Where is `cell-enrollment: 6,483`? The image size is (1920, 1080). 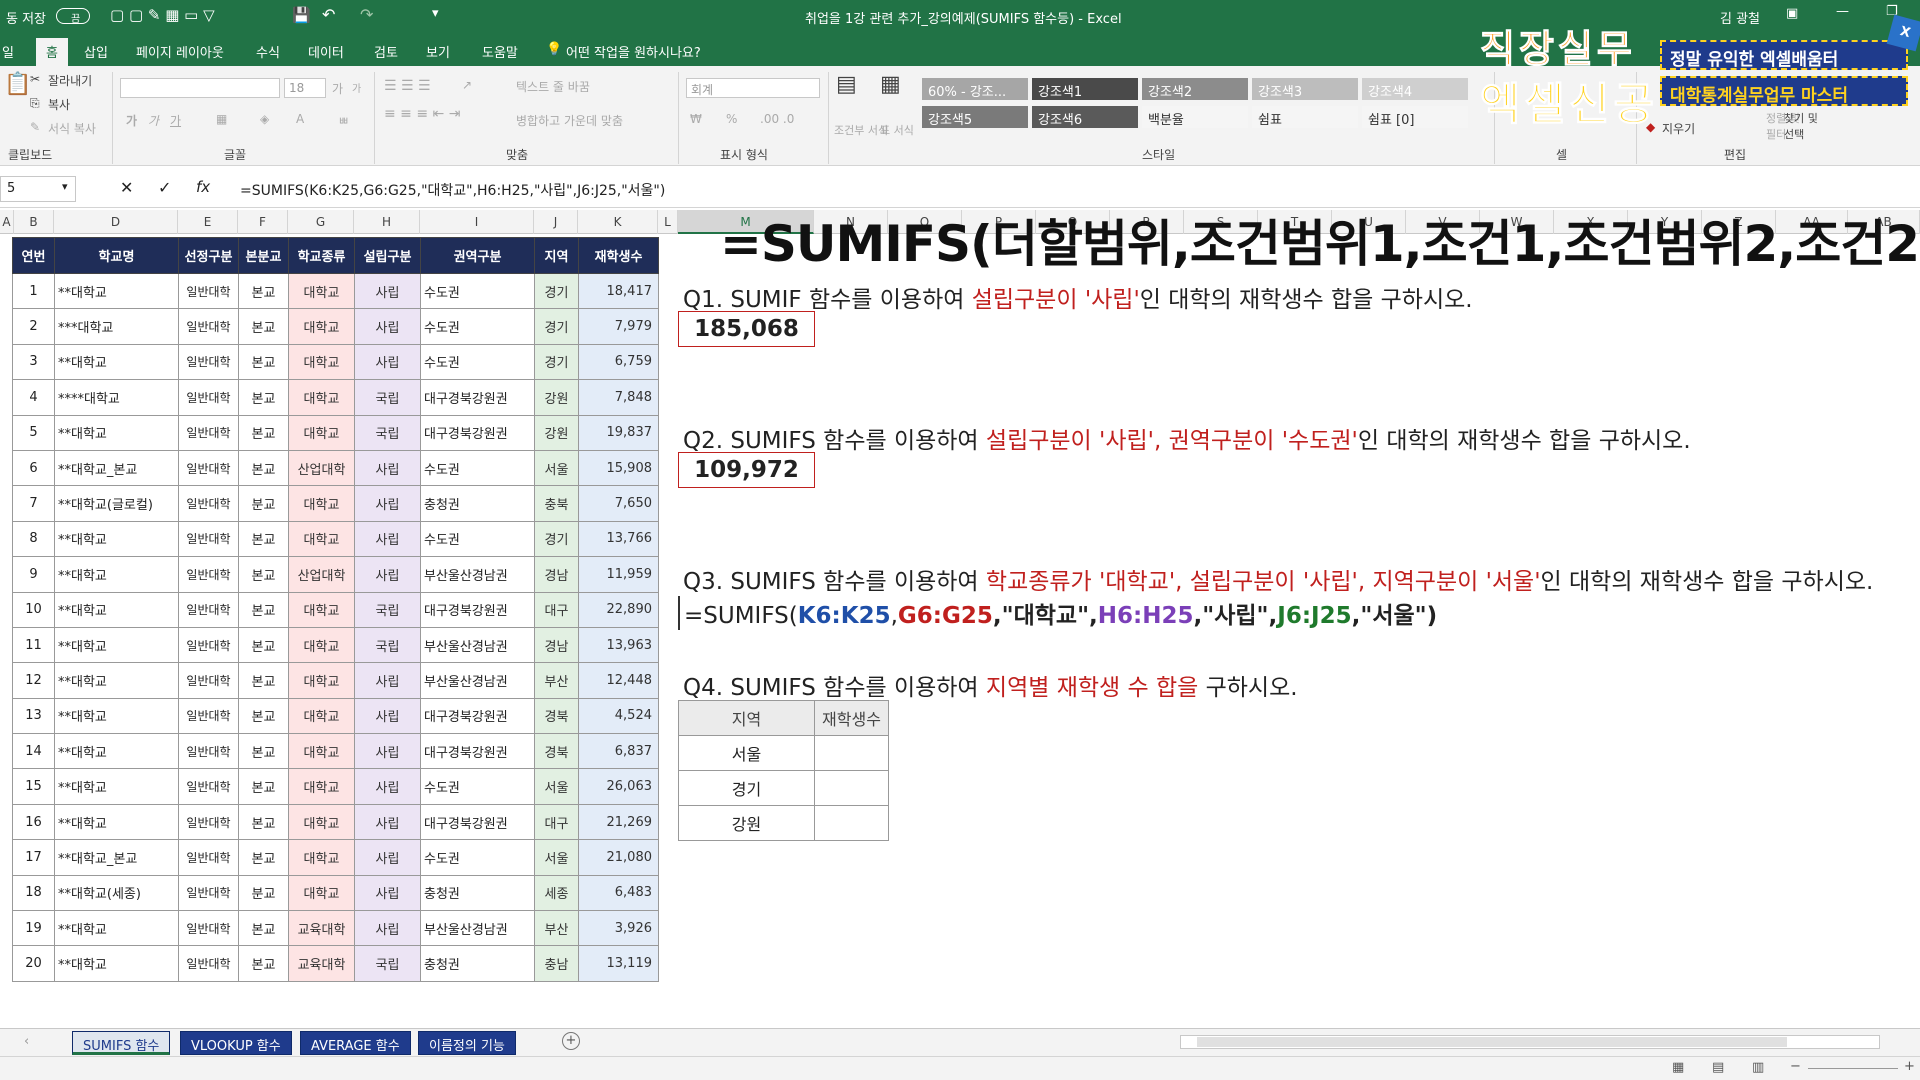 cell-enrollment: 6,483 is located at coordinates (618, 893).